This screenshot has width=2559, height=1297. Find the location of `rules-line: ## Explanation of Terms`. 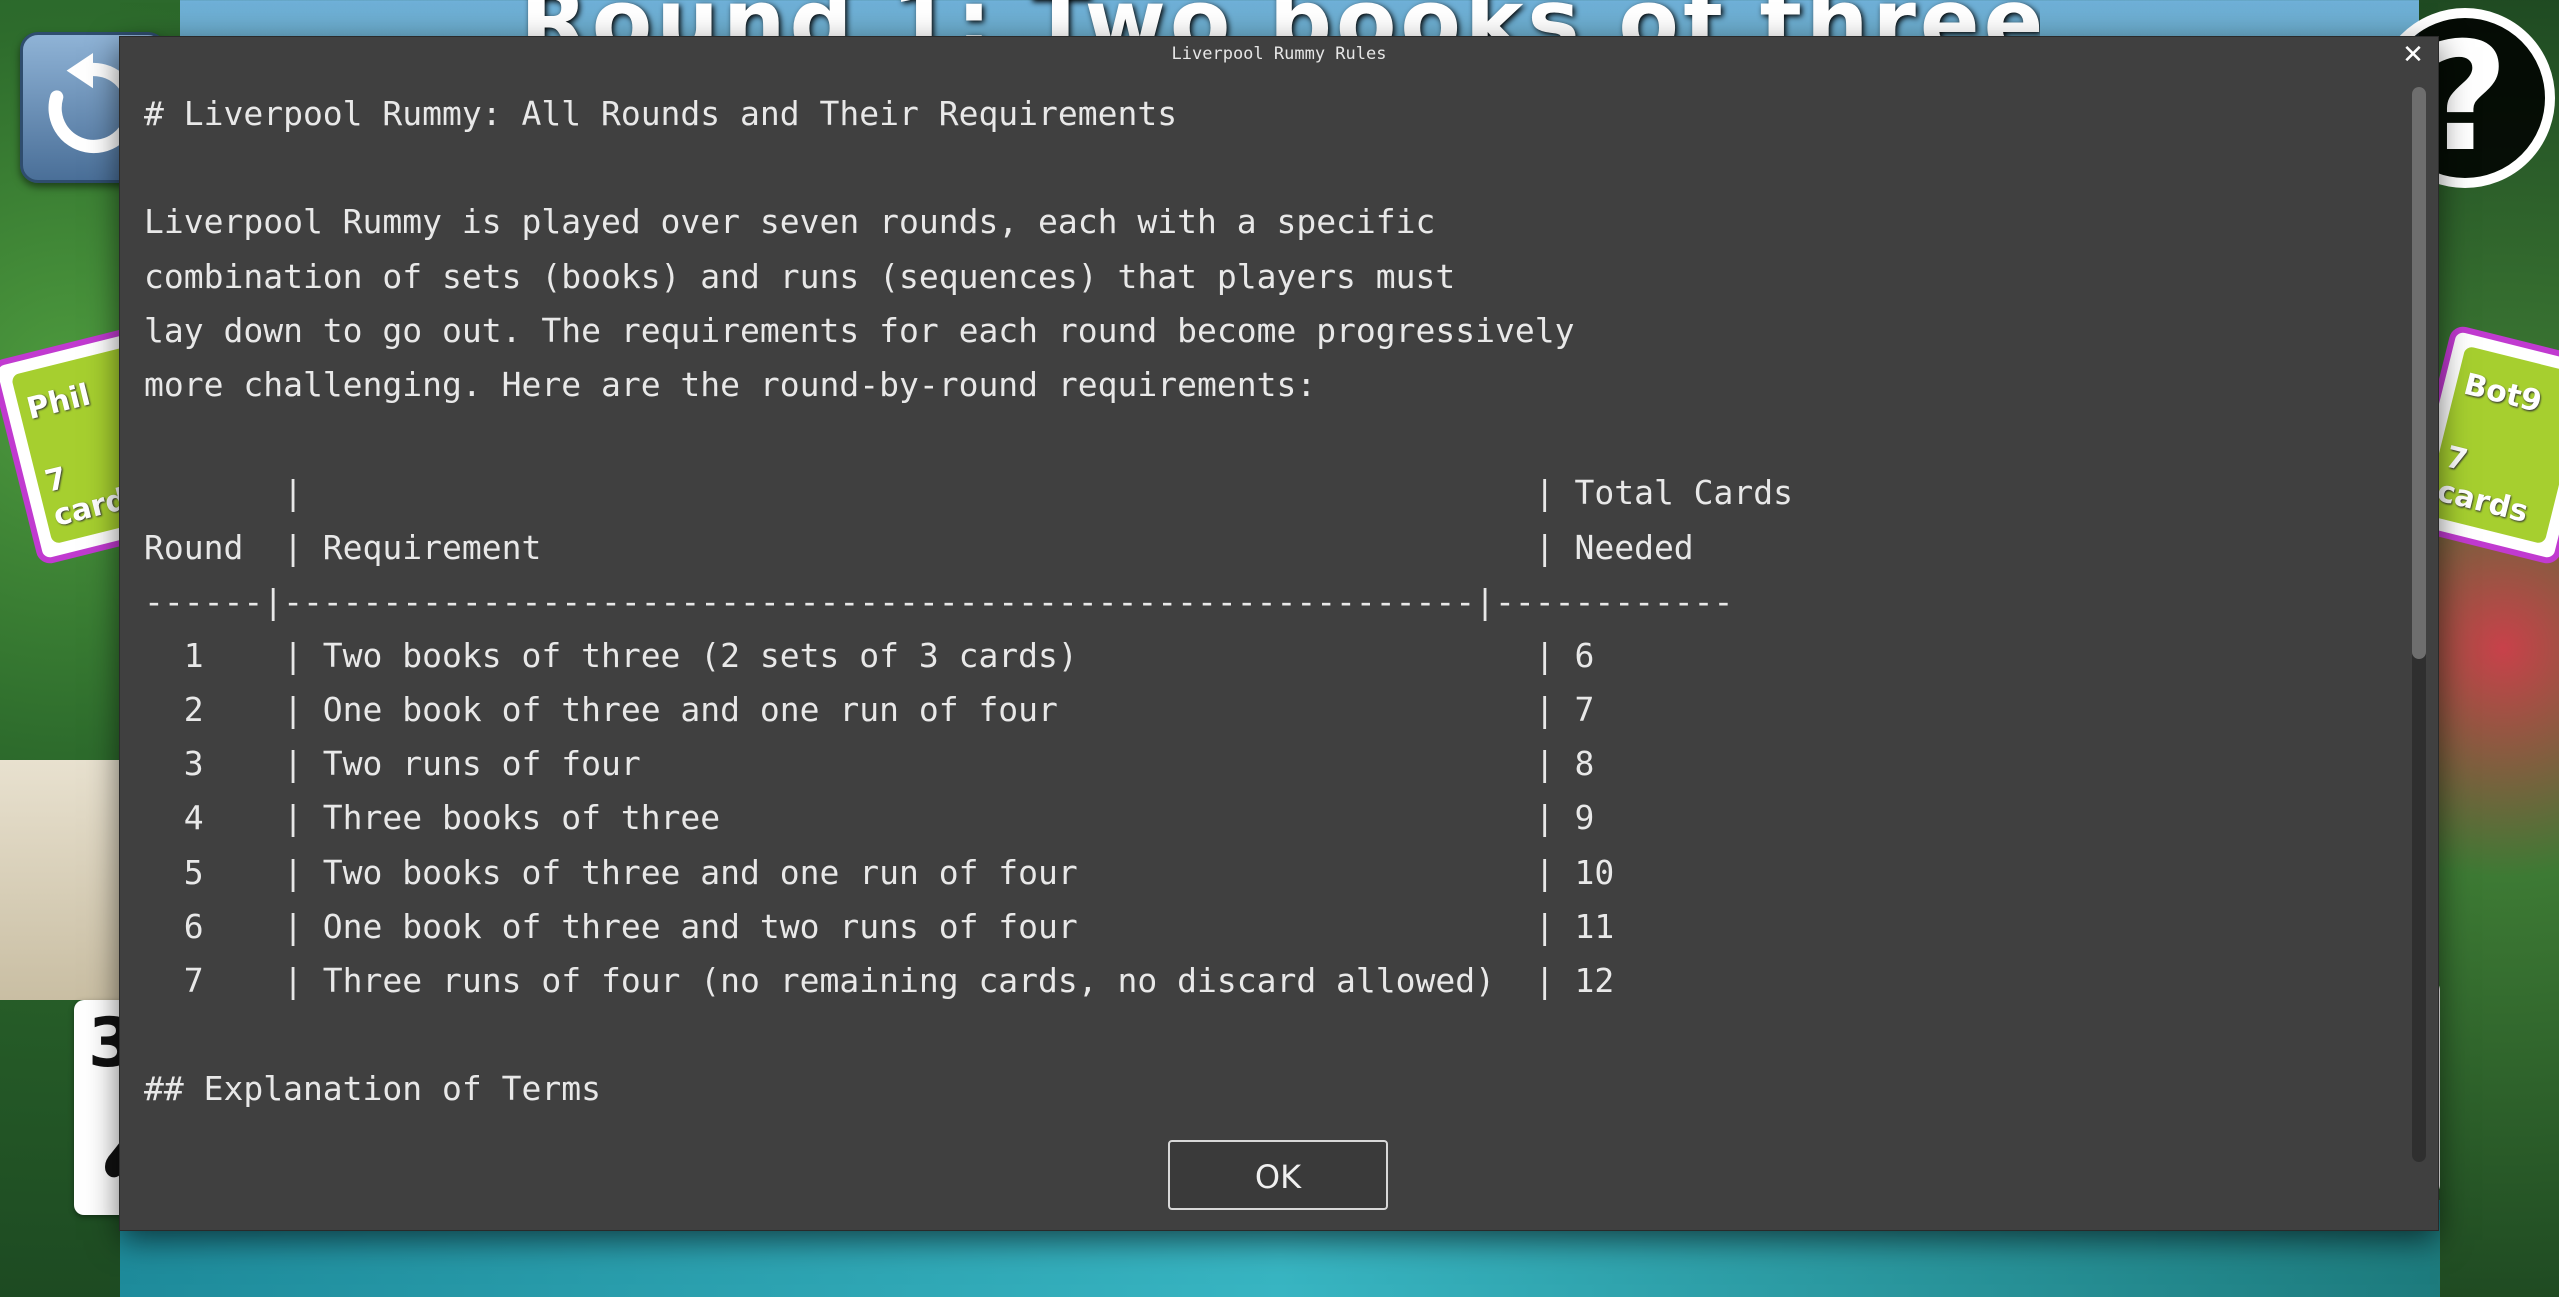

rules-line: ## Explanation of Terms is located at coordinates (372, 1089).